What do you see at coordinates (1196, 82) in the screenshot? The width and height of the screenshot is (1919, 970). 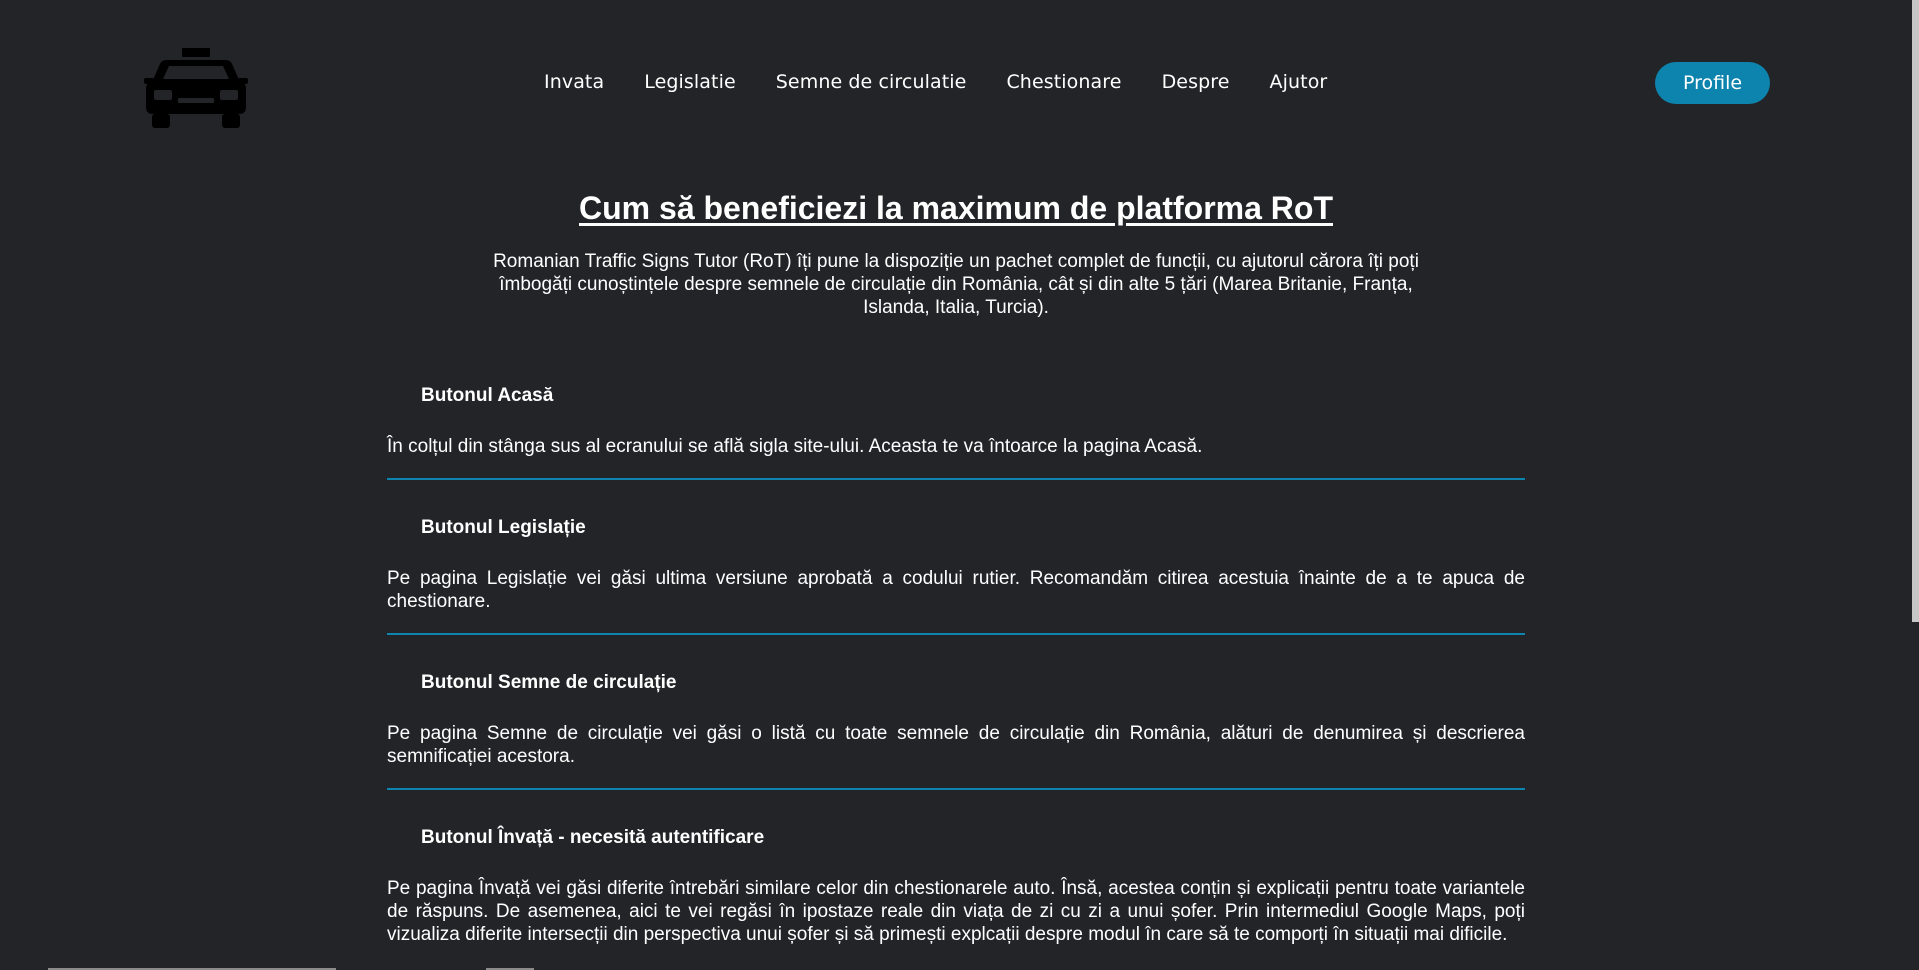 I see `nav-link-despre: Despre` at bounding box center [1196, 82].